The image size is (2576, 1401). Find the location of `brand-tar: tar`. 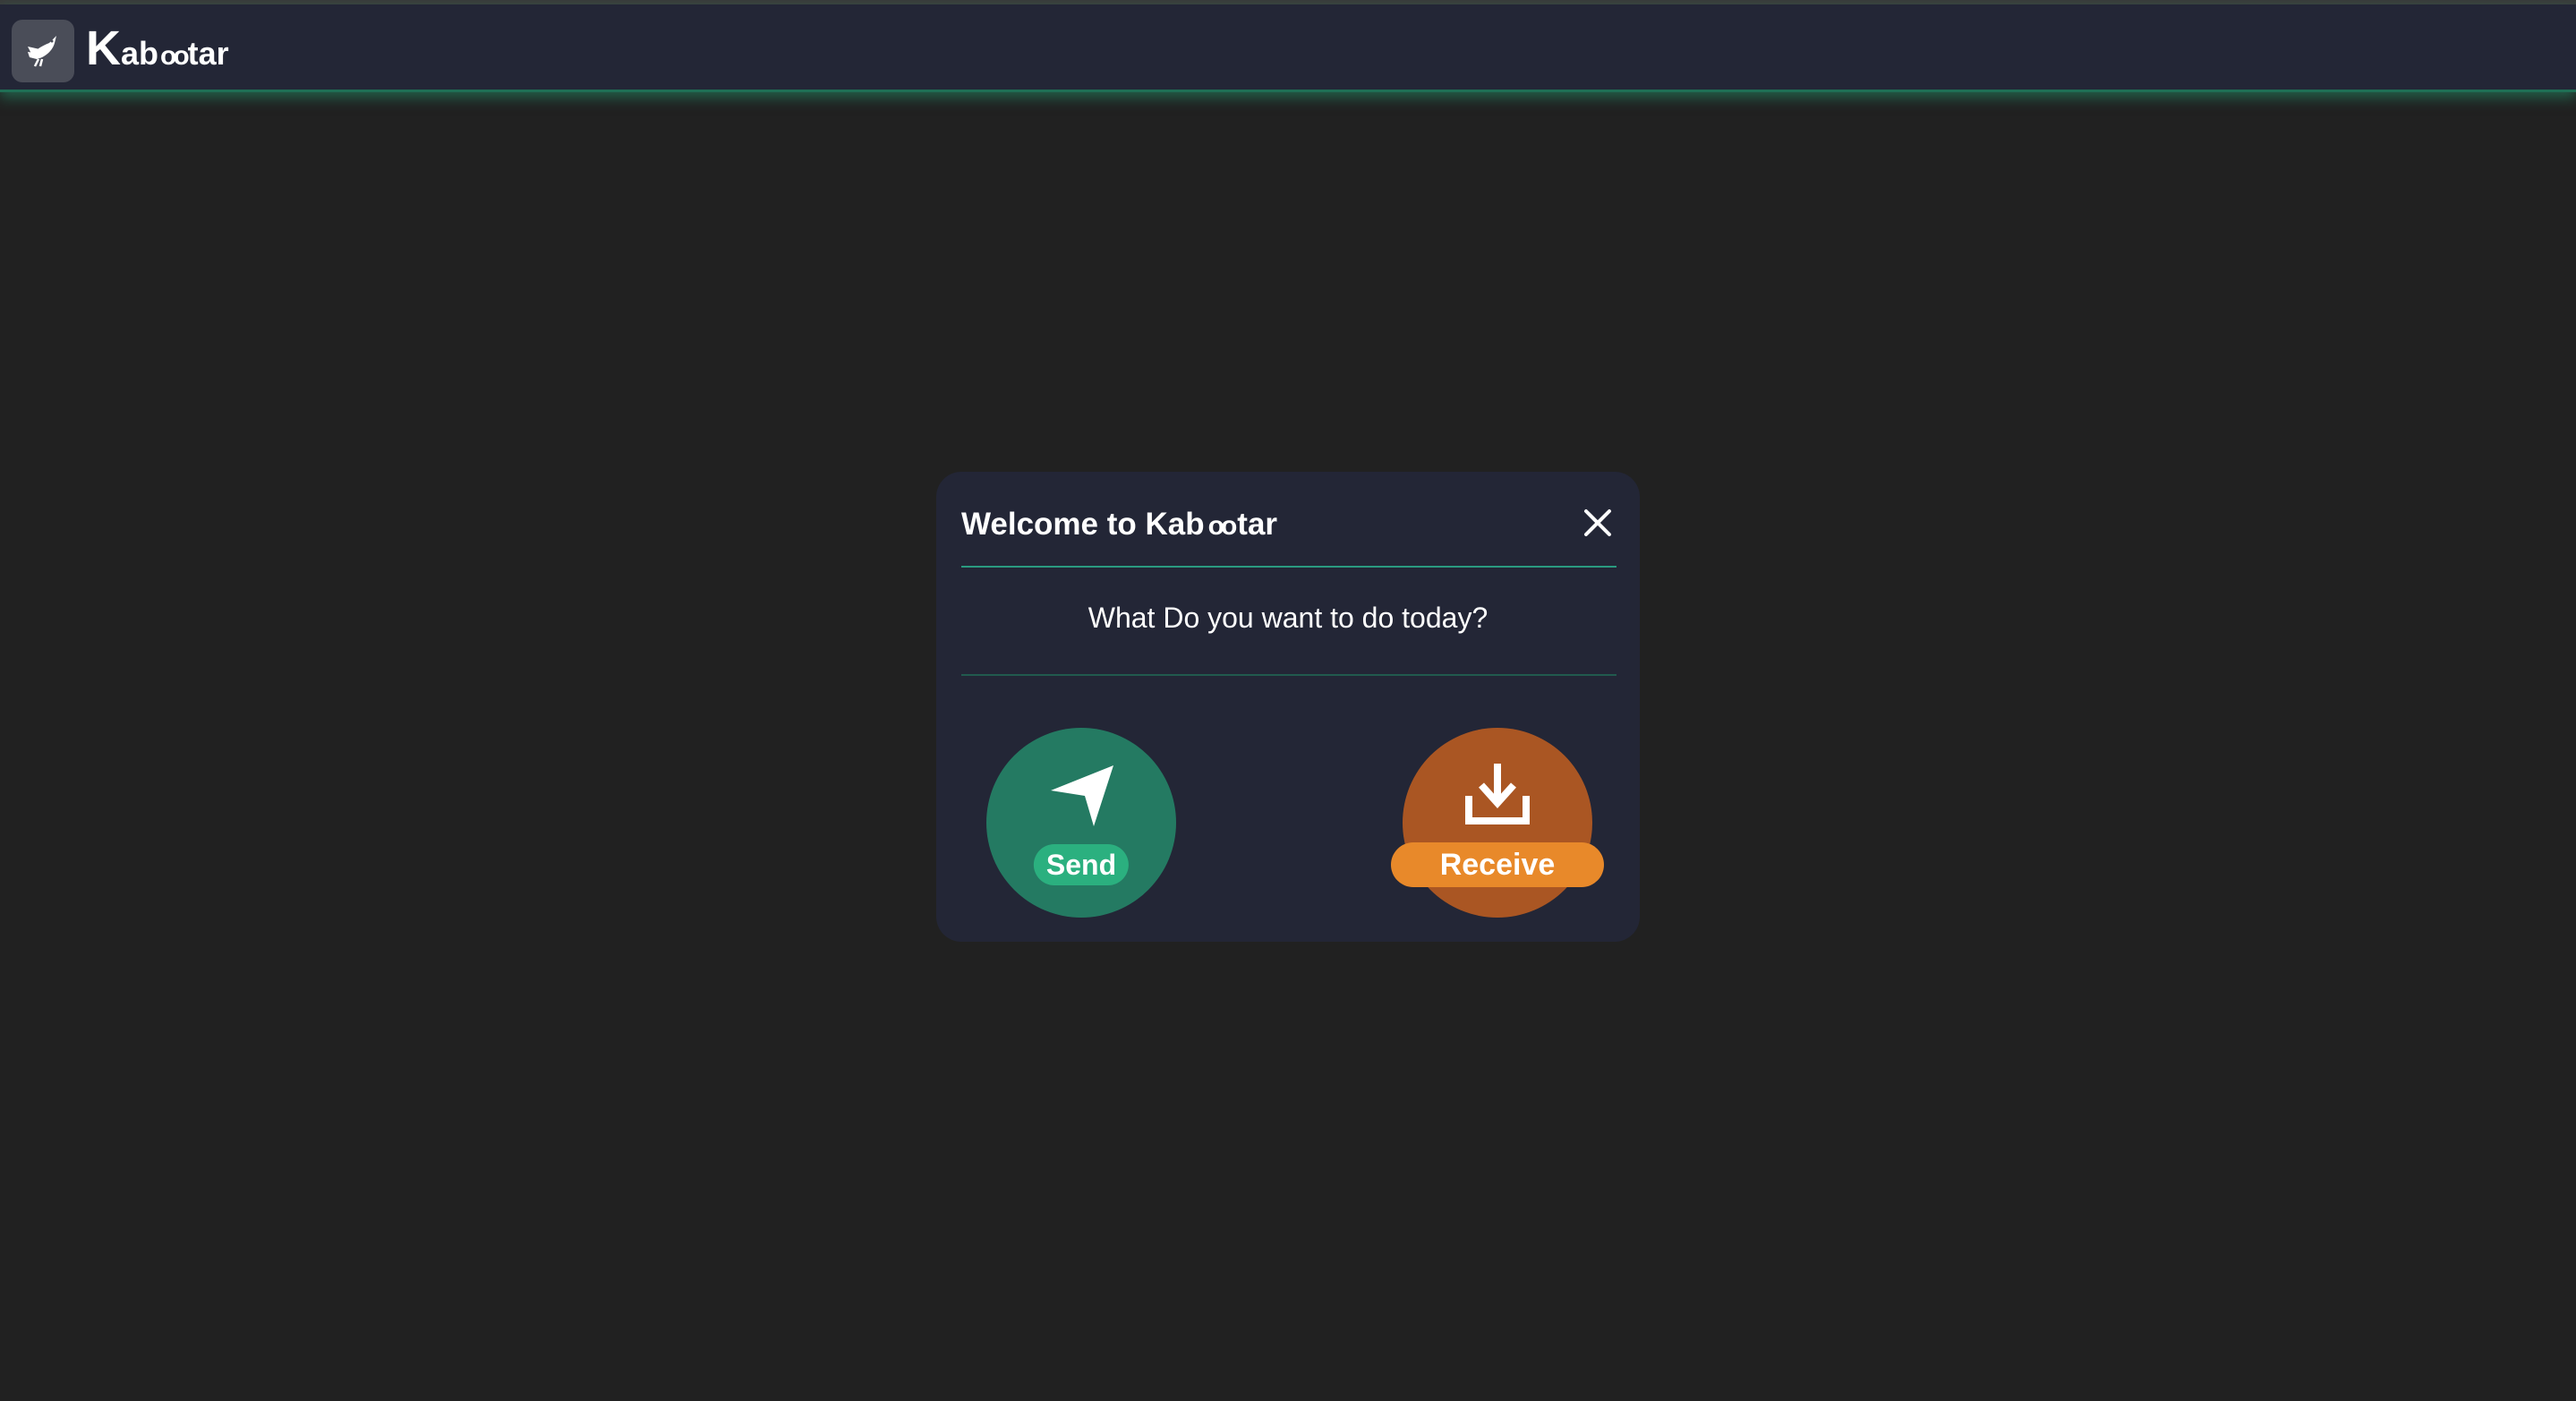

brand-tar: tar is located at coordinates (208, 54).